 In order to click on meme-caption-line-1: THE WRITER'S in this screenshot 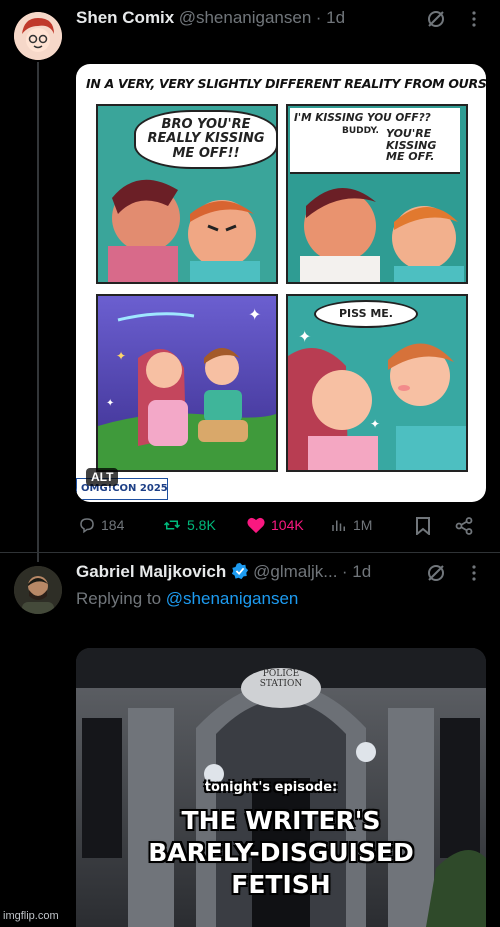, I will do `click(281, 820)`.